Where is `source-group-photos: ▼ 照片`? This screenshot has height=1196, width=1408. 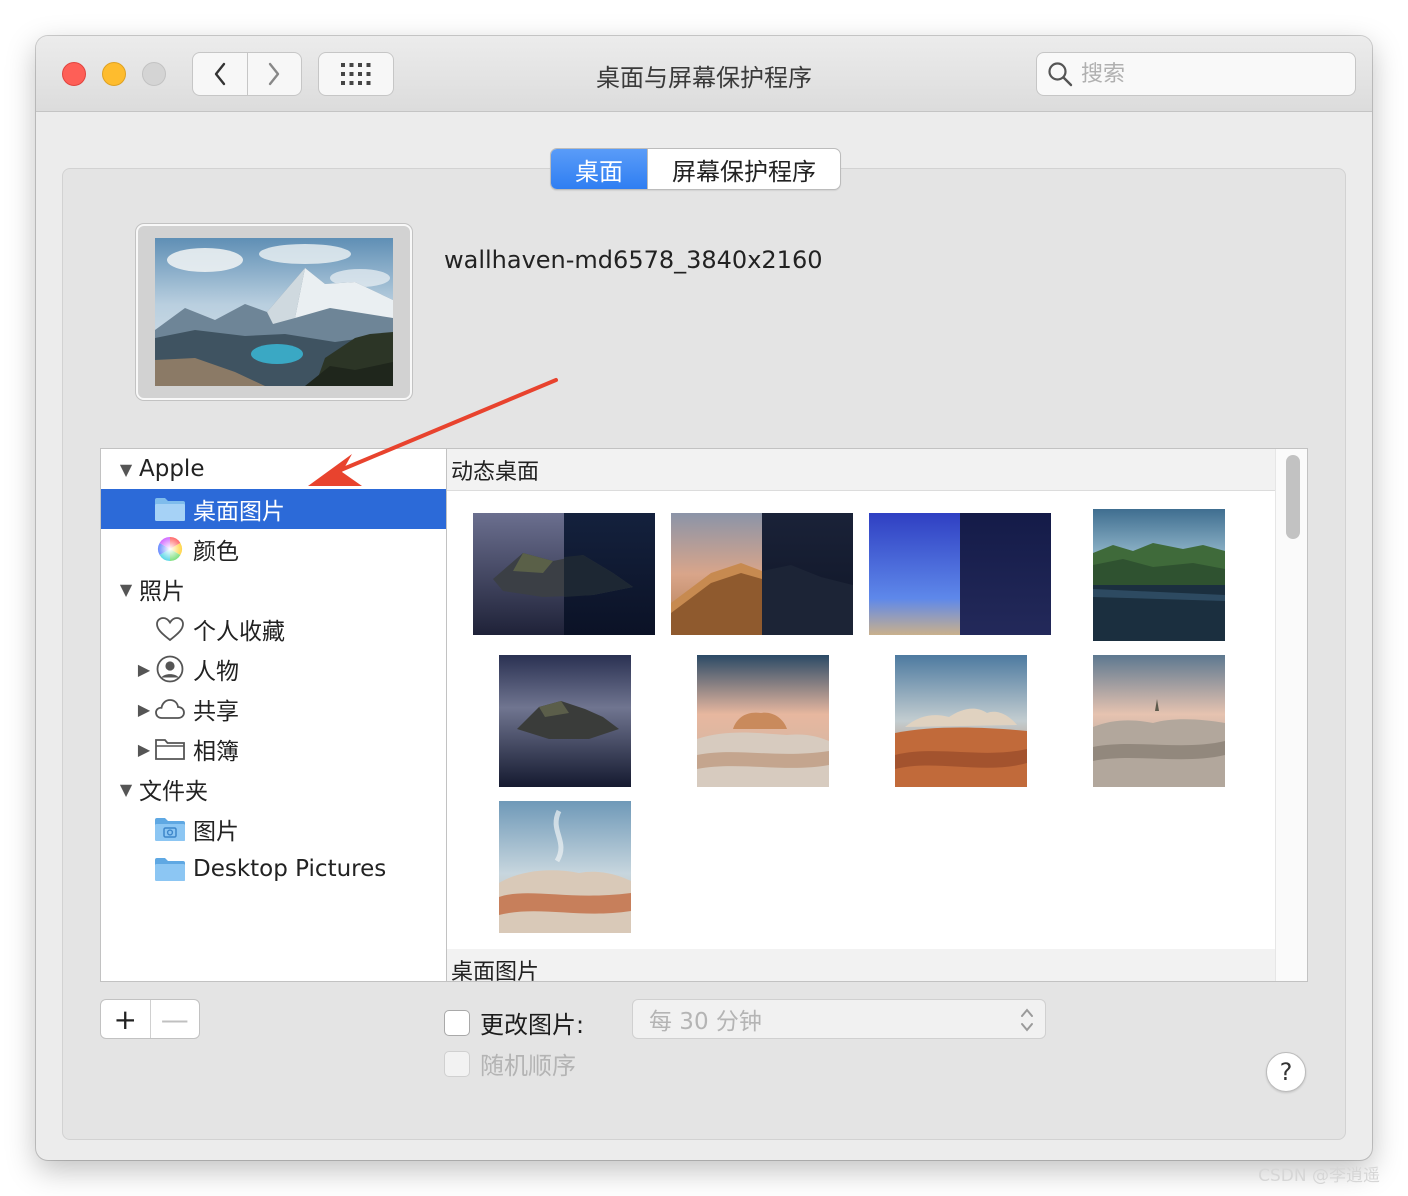
source-group-photos: ▼ 照片 is located at coordinates (273, 589).